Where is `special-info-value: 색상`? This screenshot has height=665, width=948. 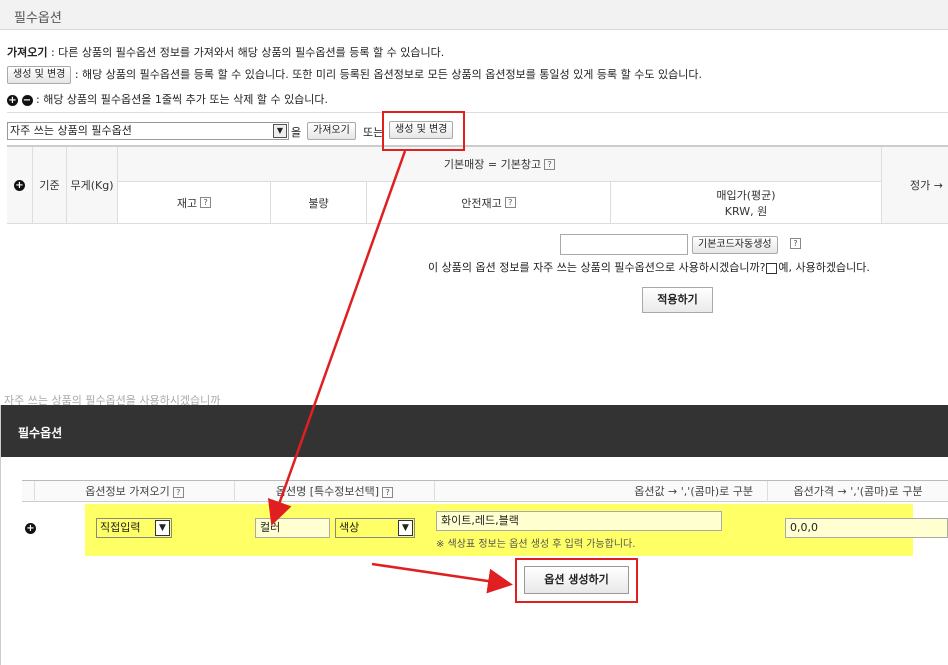 special-info-value: 색상 is located at coordinates (349, 527).